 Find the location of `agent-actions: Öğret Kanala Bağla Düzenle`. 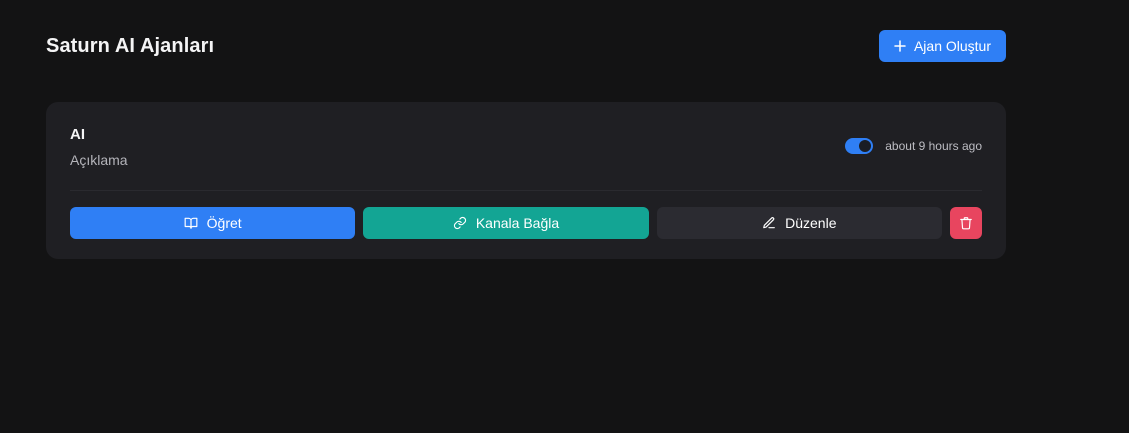

agent-actions: Öğret Kanala Bağla Düzenle is located at coordinates (526, 223).